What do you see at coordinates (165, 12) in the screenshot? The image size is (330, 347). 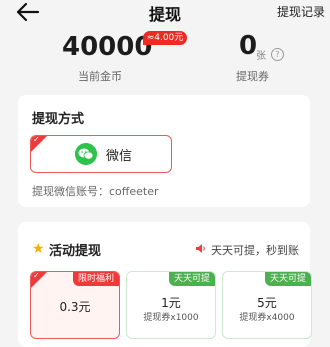 I see `header: 提现 提现记录` at bounding box center [165, 12].